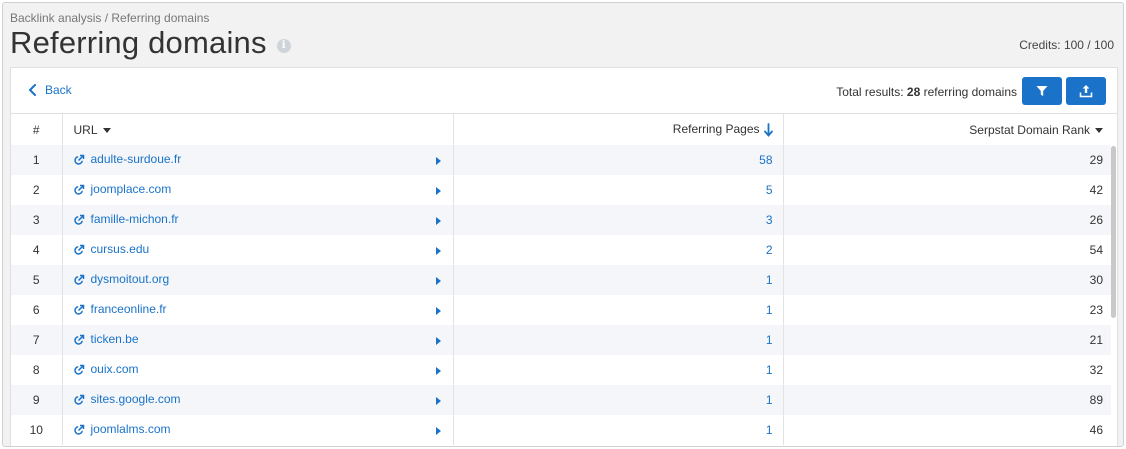 Image resolution: width=1126 pixels, height=449 pixels. I want to click on url-cell: franceonline.fr, so click(258, 310).